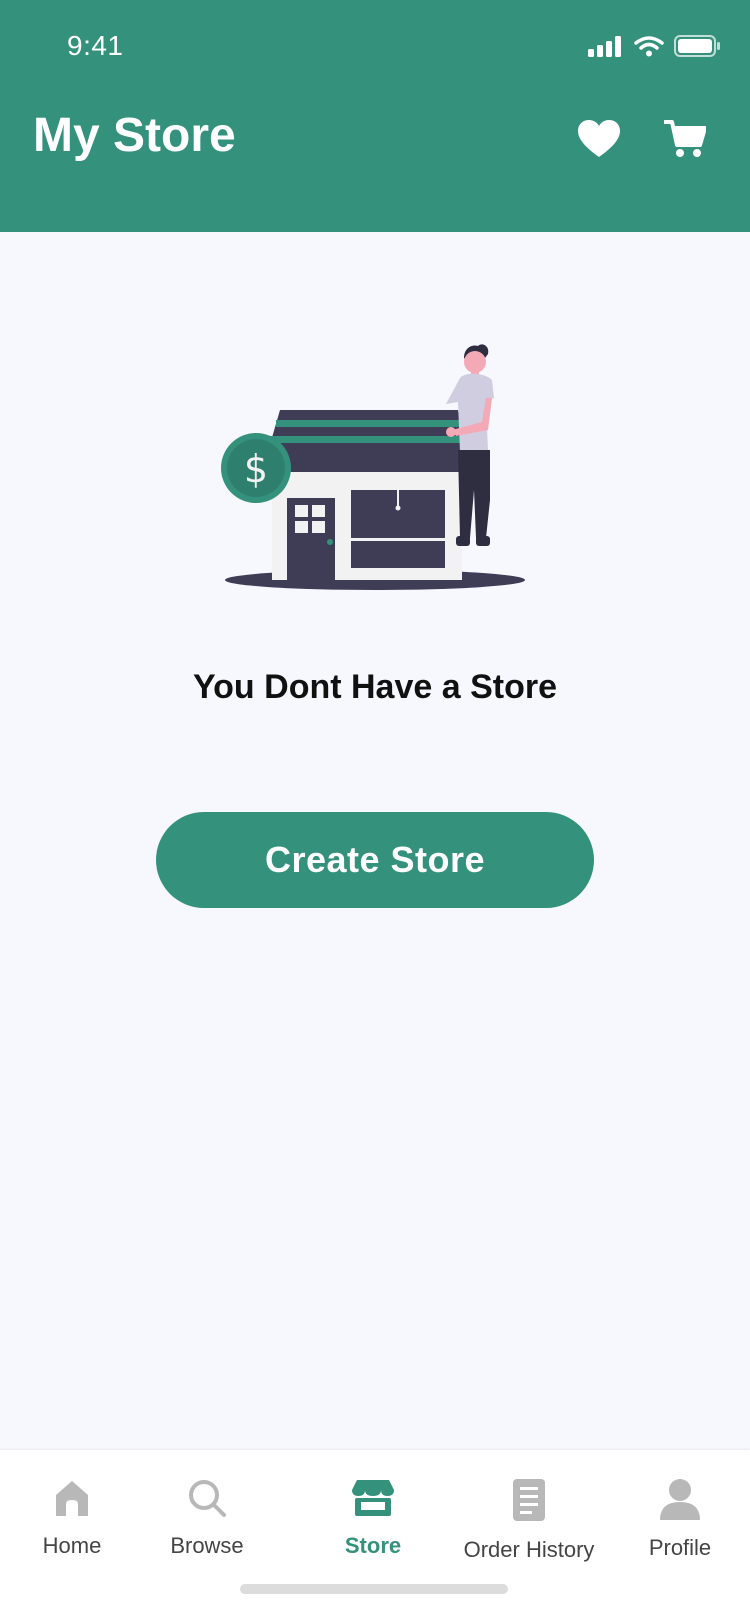  I want to click on cart-button, so click(685, 141).